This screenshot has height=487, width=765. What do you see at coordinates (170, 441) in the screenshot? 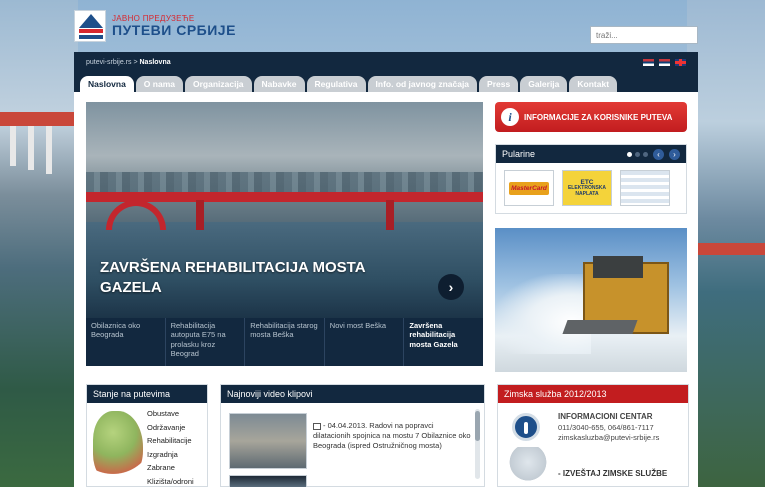
I see `road-conditions-item: Rehabilitacije` at bounding box center [170, 441].